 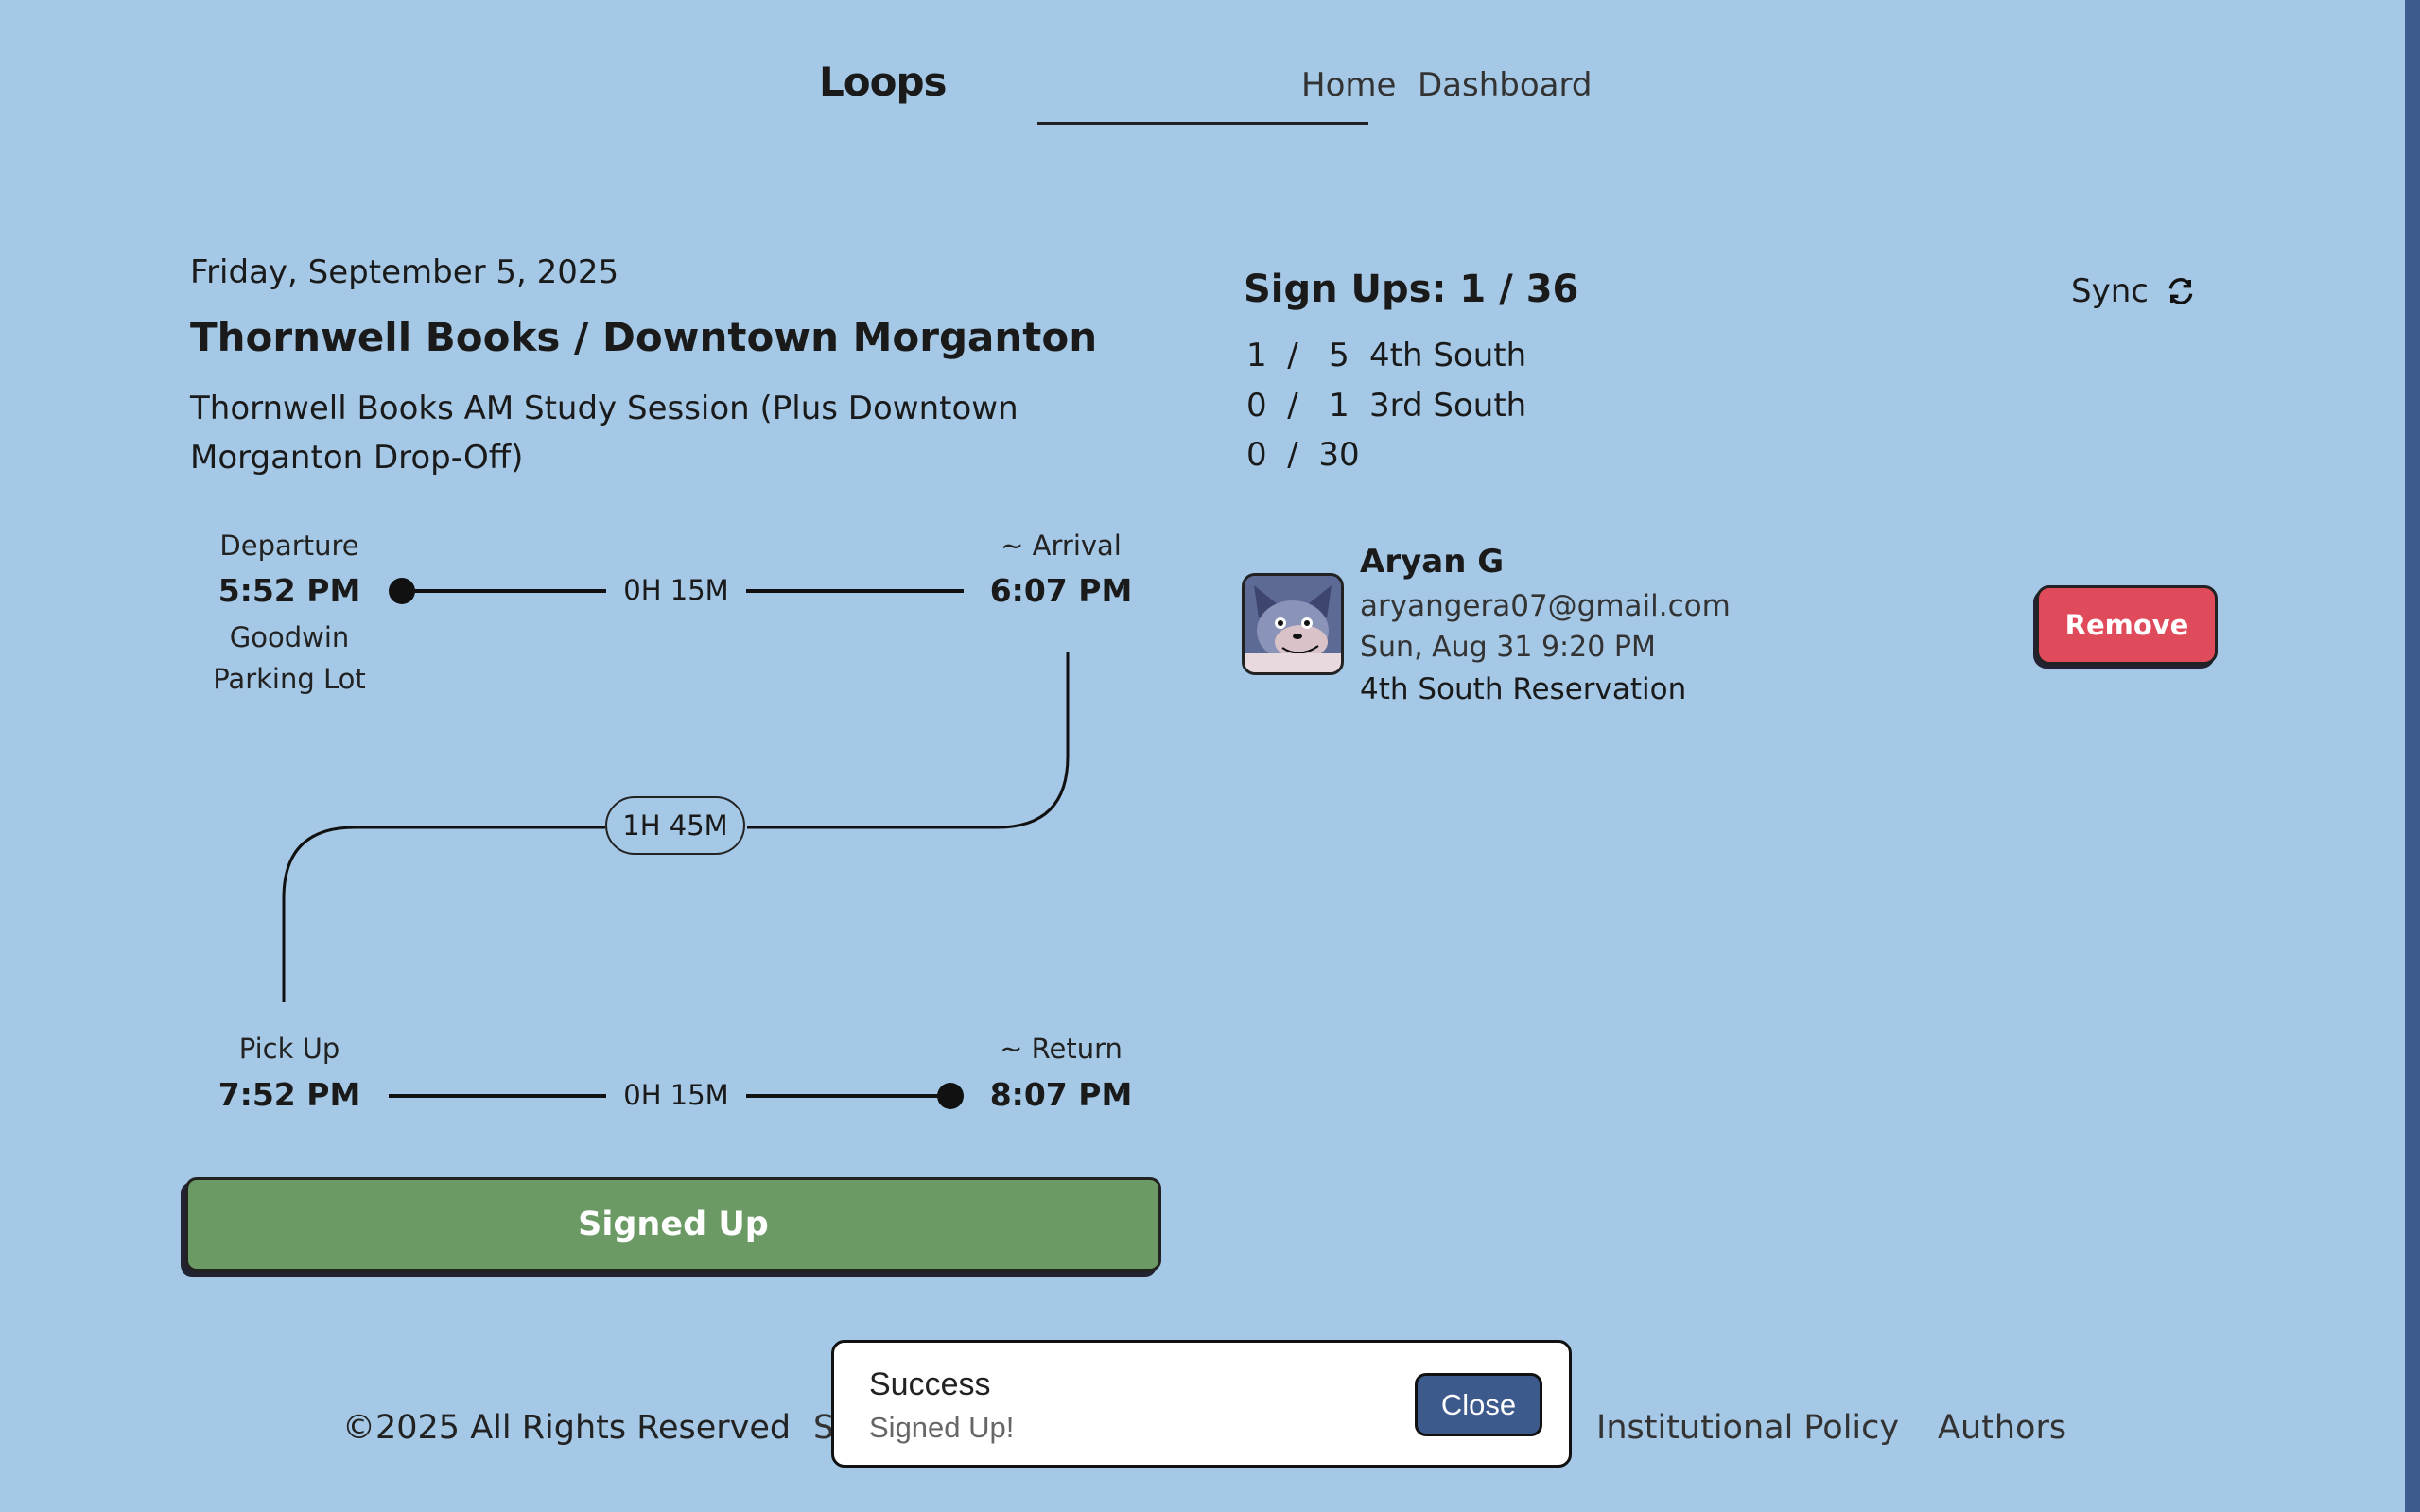 I want to click on timeline-connector, so click(x=676, y=827).